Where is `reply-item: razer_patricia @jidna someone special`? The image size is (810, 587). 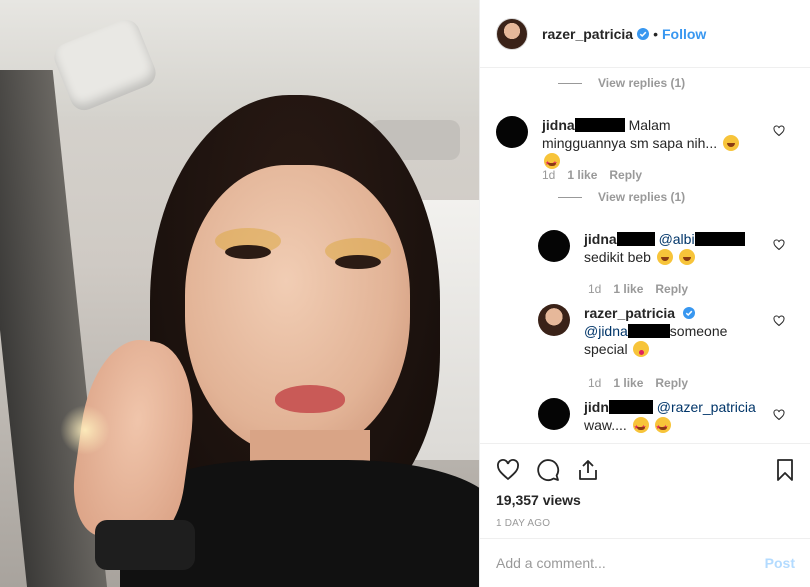
reply-item: razer_patricia @jidna someone special is located at coordinates (668, 331).